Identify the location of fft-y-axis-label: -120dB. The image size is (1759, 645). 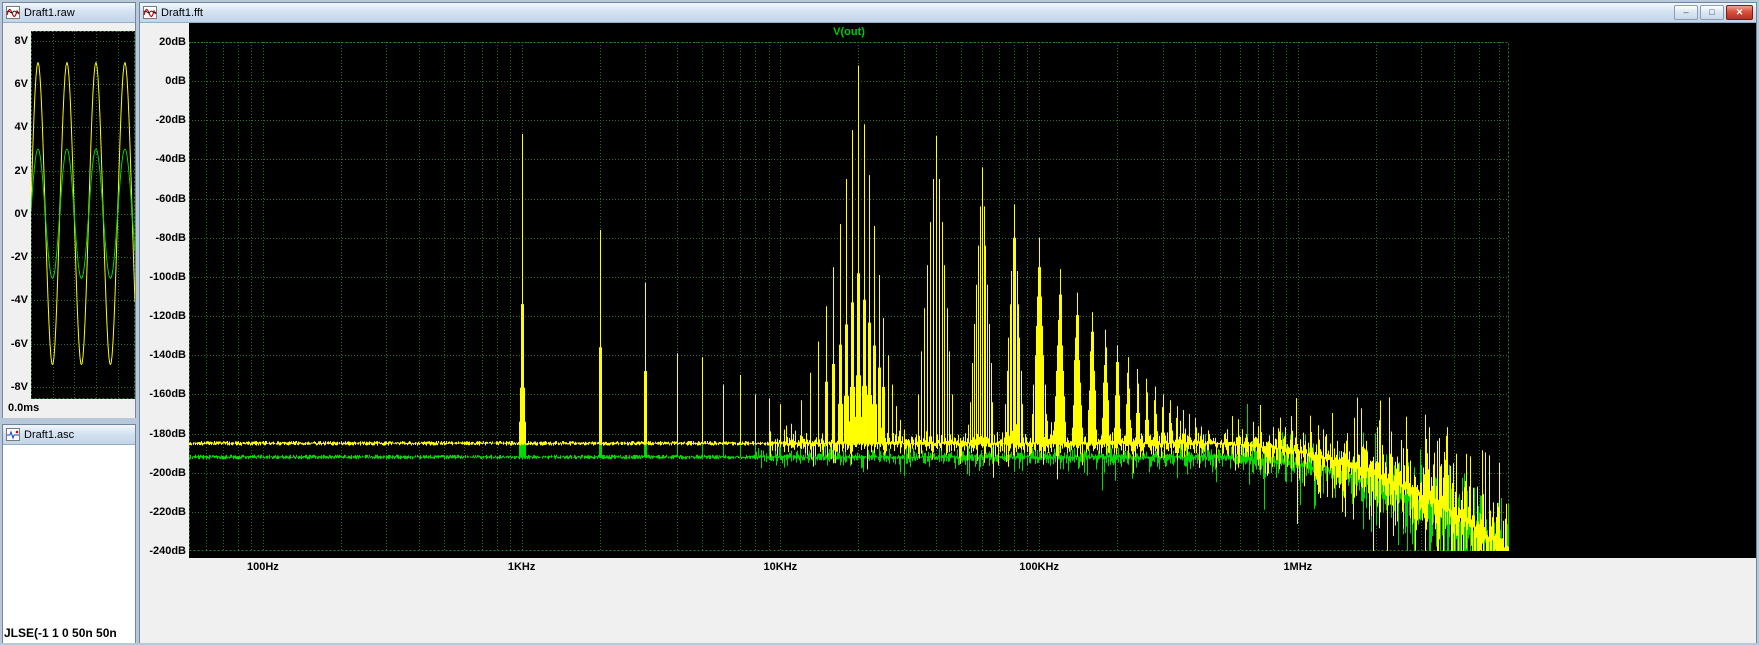
(167, 316).